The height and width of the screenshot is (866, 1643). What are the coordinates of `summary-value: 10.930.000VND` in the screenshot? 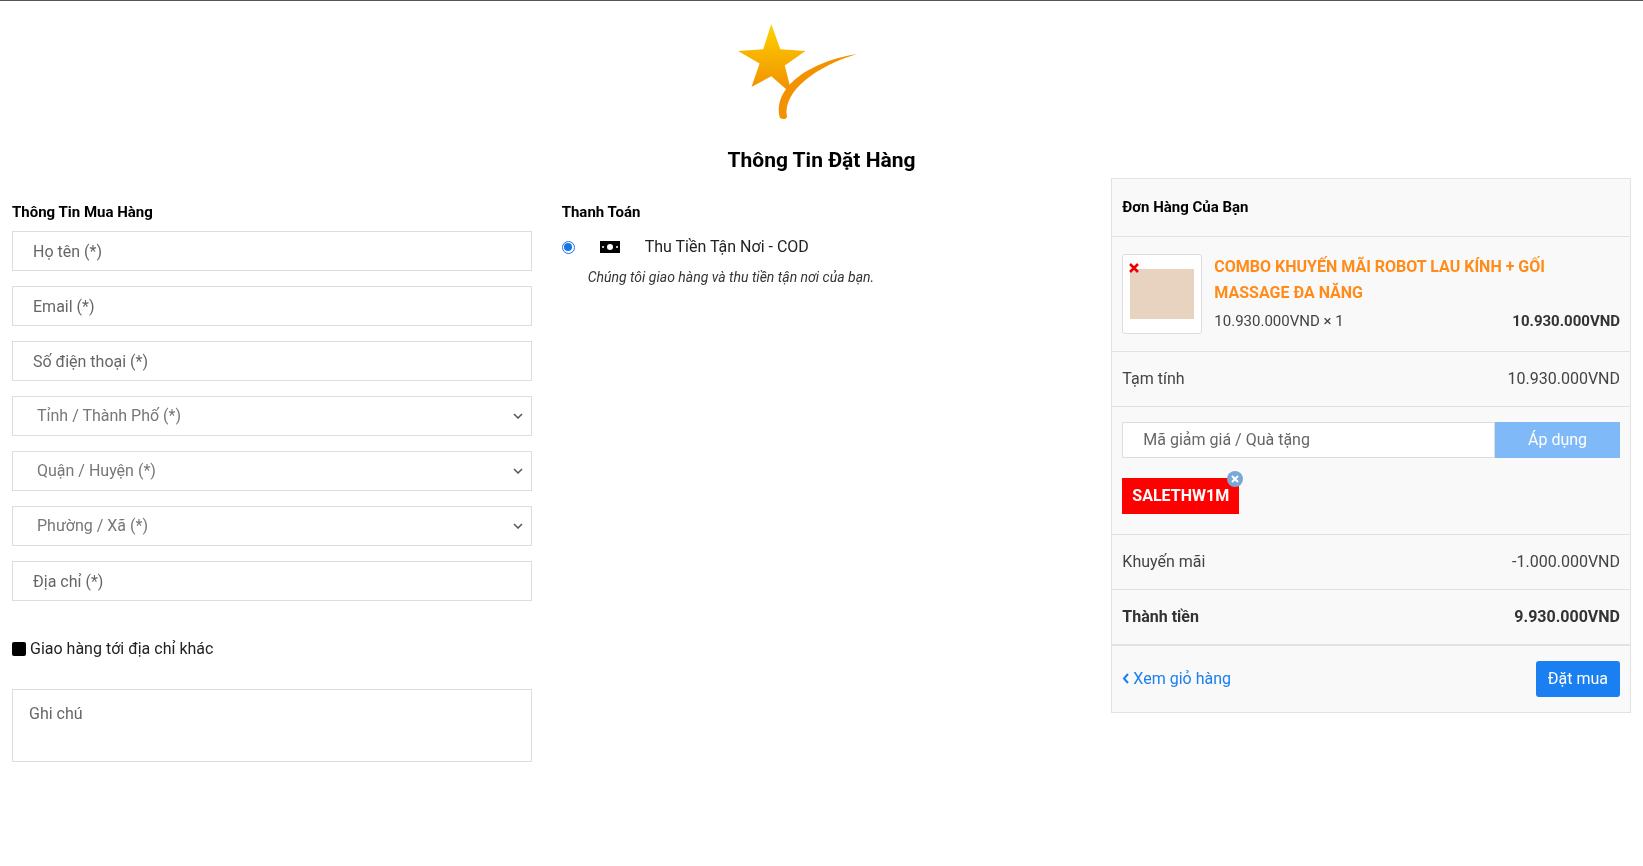 It's located at (1563, 378).